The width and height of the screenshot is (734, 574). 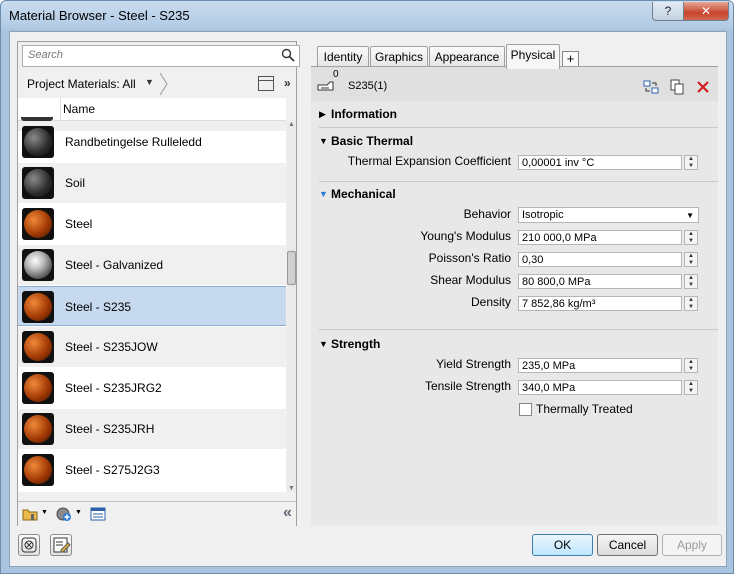 I want to click on material-name: Randbetingelse Rulleledd, so click(x=133, y=142).